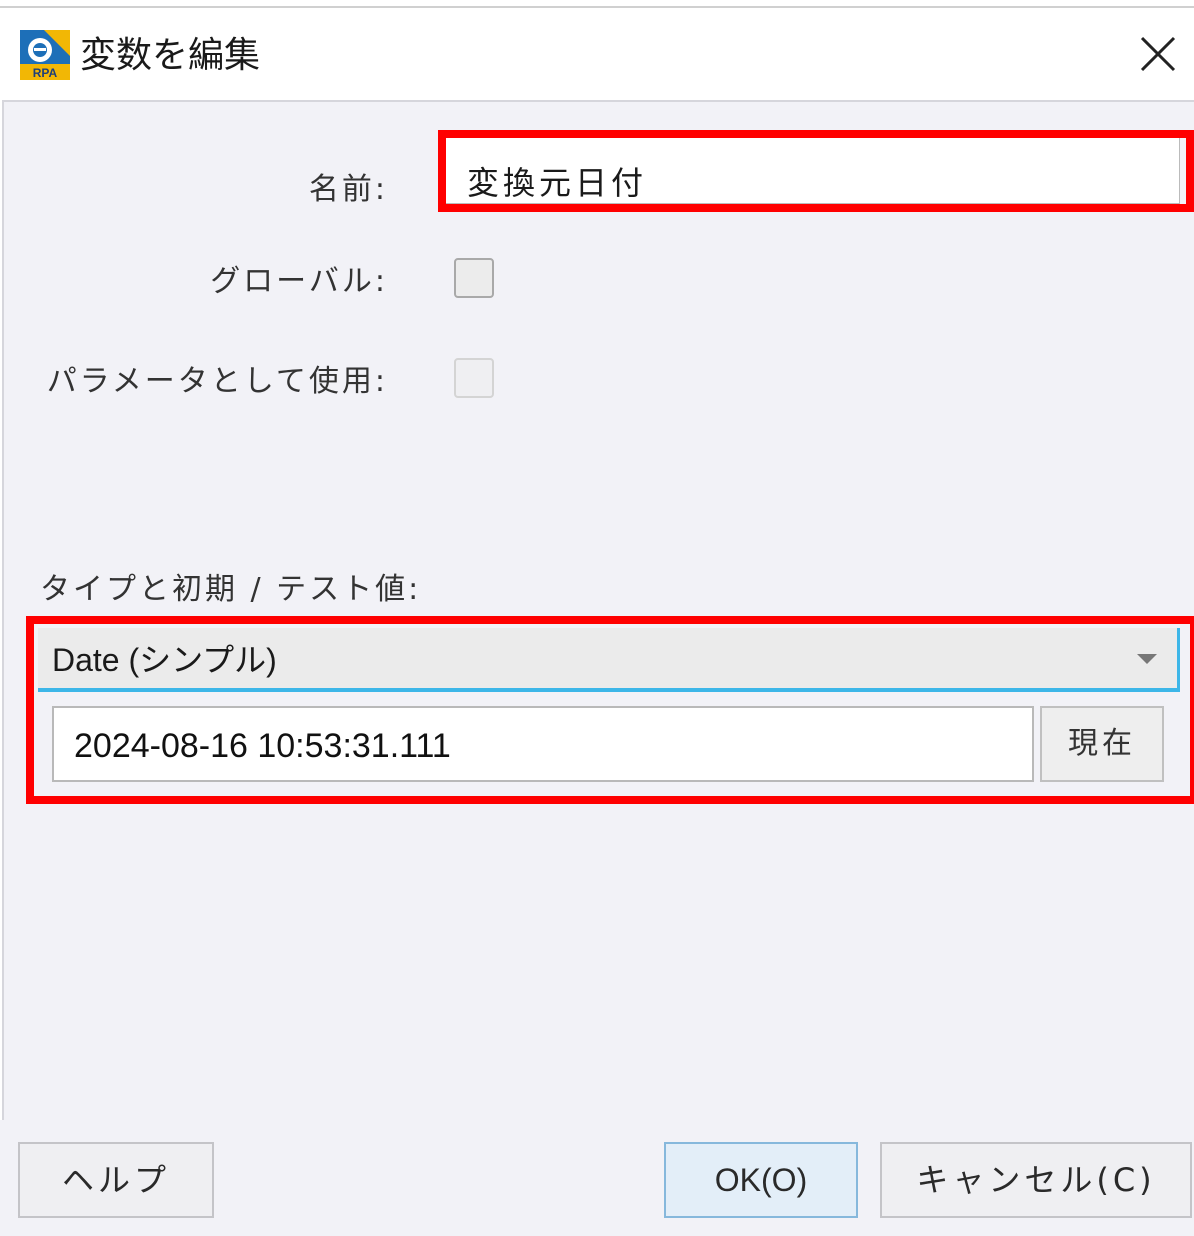 The image size is (1194, 1236). Describe the element at coordinates (170, 55) in the screenshot. I see `dialog-title: 変数を編集` at that location.